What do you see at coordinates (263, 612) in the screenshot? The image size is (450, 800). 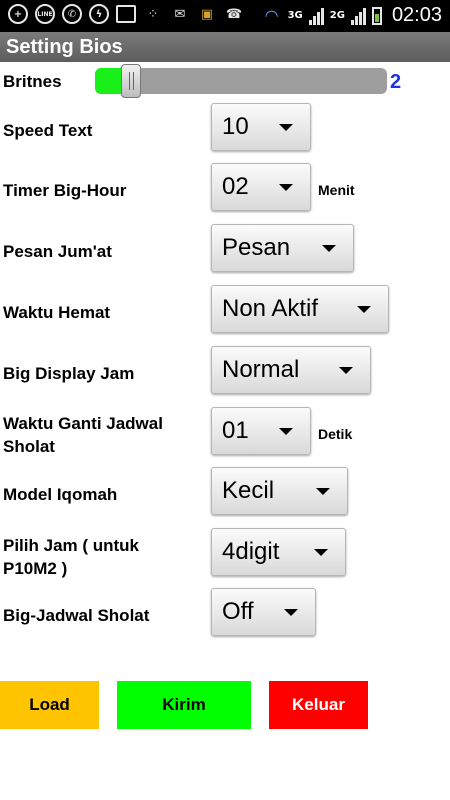 I see `big-jadwal-sholat-dropdown: Off` at bounding box center [263, 612].